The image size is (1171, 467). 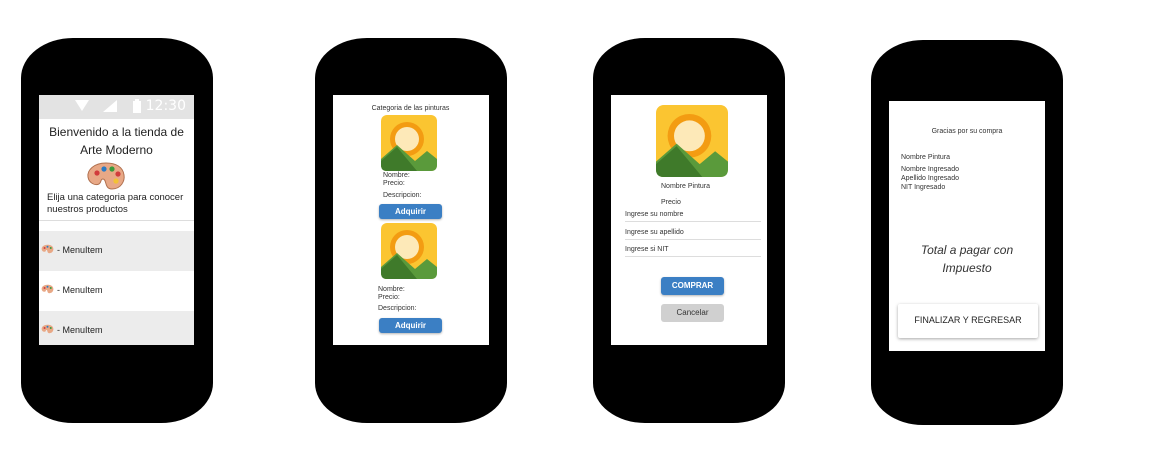 I want to click on nombre-input: Ingrese su nombre, so click(x=654, y=214).